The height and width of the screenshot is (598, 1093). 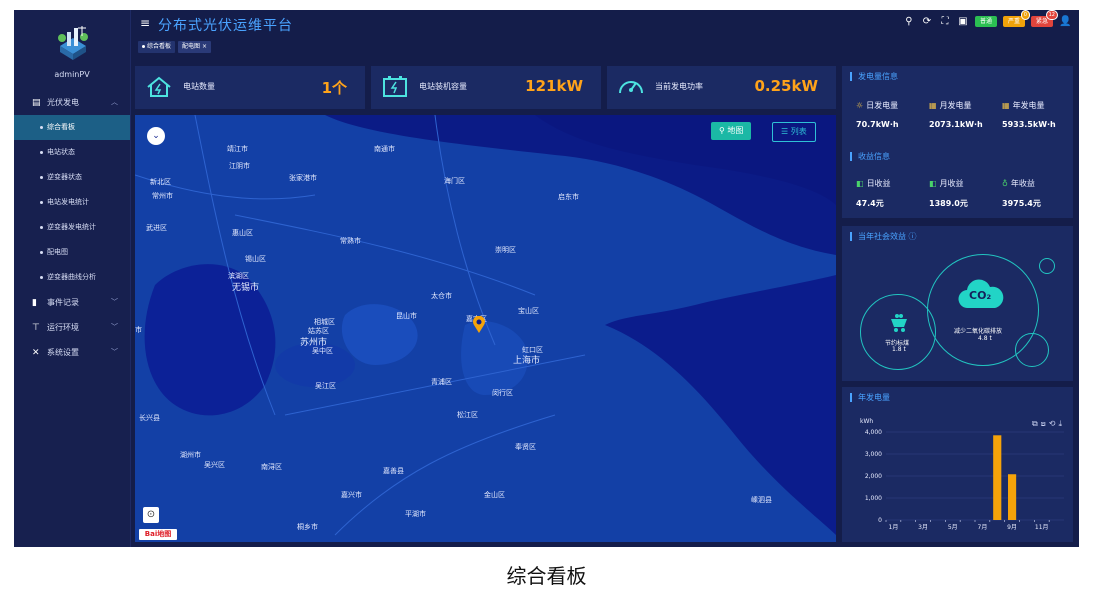 What do you see at coordinates (568, 197) in the screenshot?
I see `map-label: 启东市` at bounding box center [568, 197].